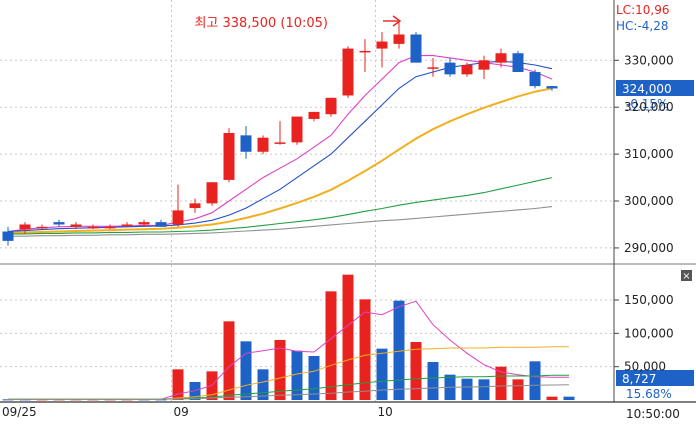  I want to click on high-price-annotation: 최고 338,500 (10:05), so click(261, 23).